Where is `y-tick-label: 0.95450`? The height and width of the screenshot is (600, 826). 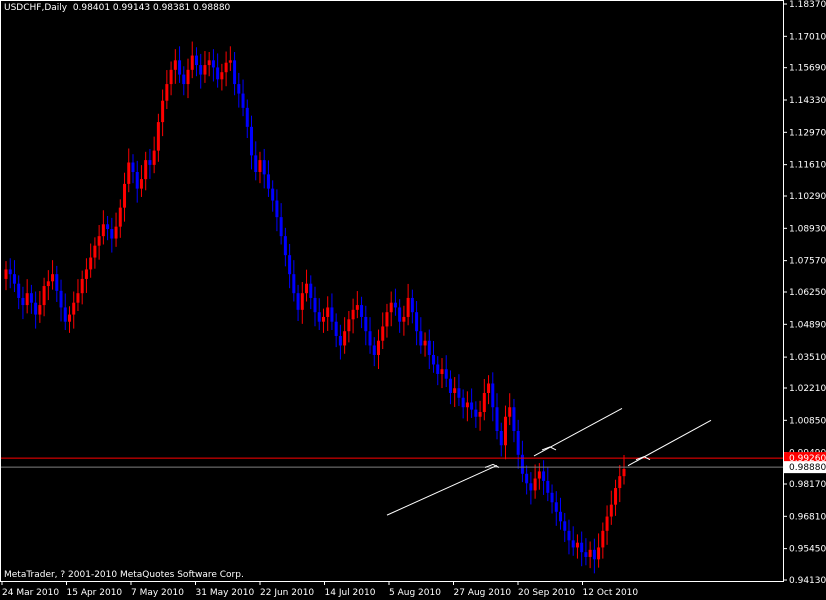
y-tick-label: 0.95450 is located at coordinates (807, 550).